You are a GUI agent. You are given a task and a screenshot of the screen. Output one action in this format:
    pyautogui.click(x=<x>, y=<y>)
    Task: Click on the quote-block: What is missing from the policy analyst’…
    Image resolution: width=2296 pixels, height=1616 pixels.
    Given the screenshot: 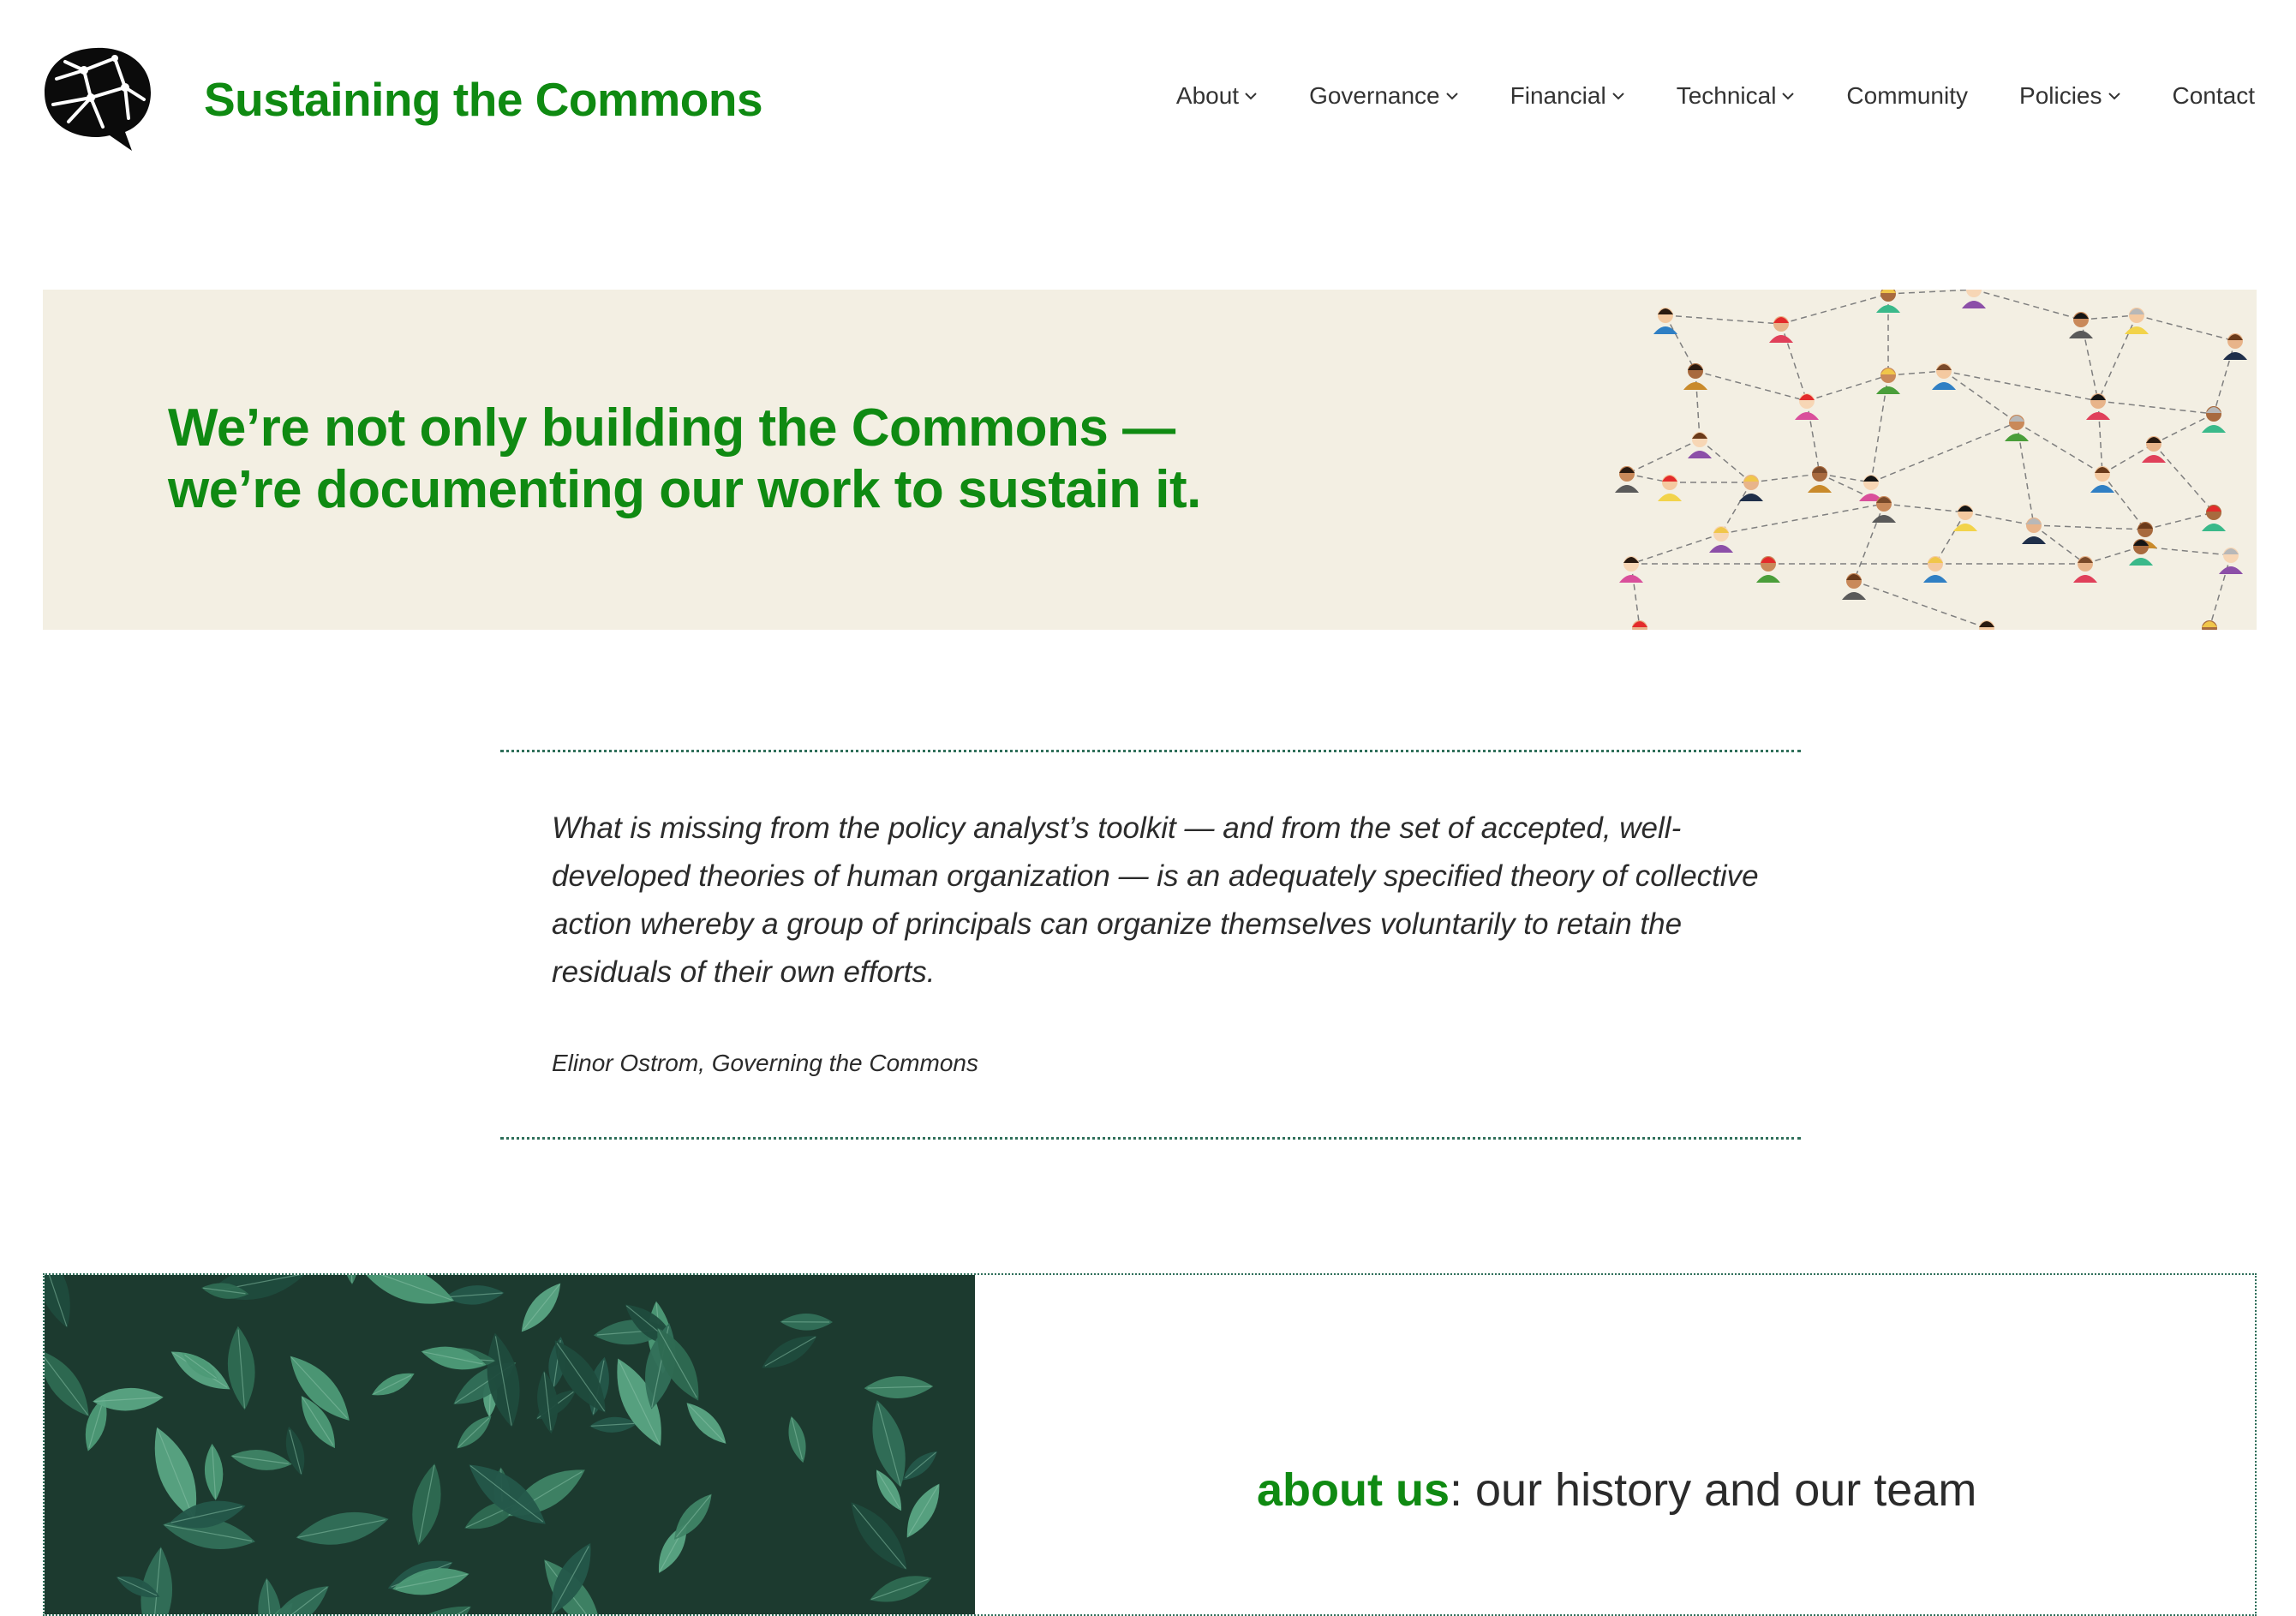 What is the action you would take?
    pyautogui.click(x=1150, y=944)
    